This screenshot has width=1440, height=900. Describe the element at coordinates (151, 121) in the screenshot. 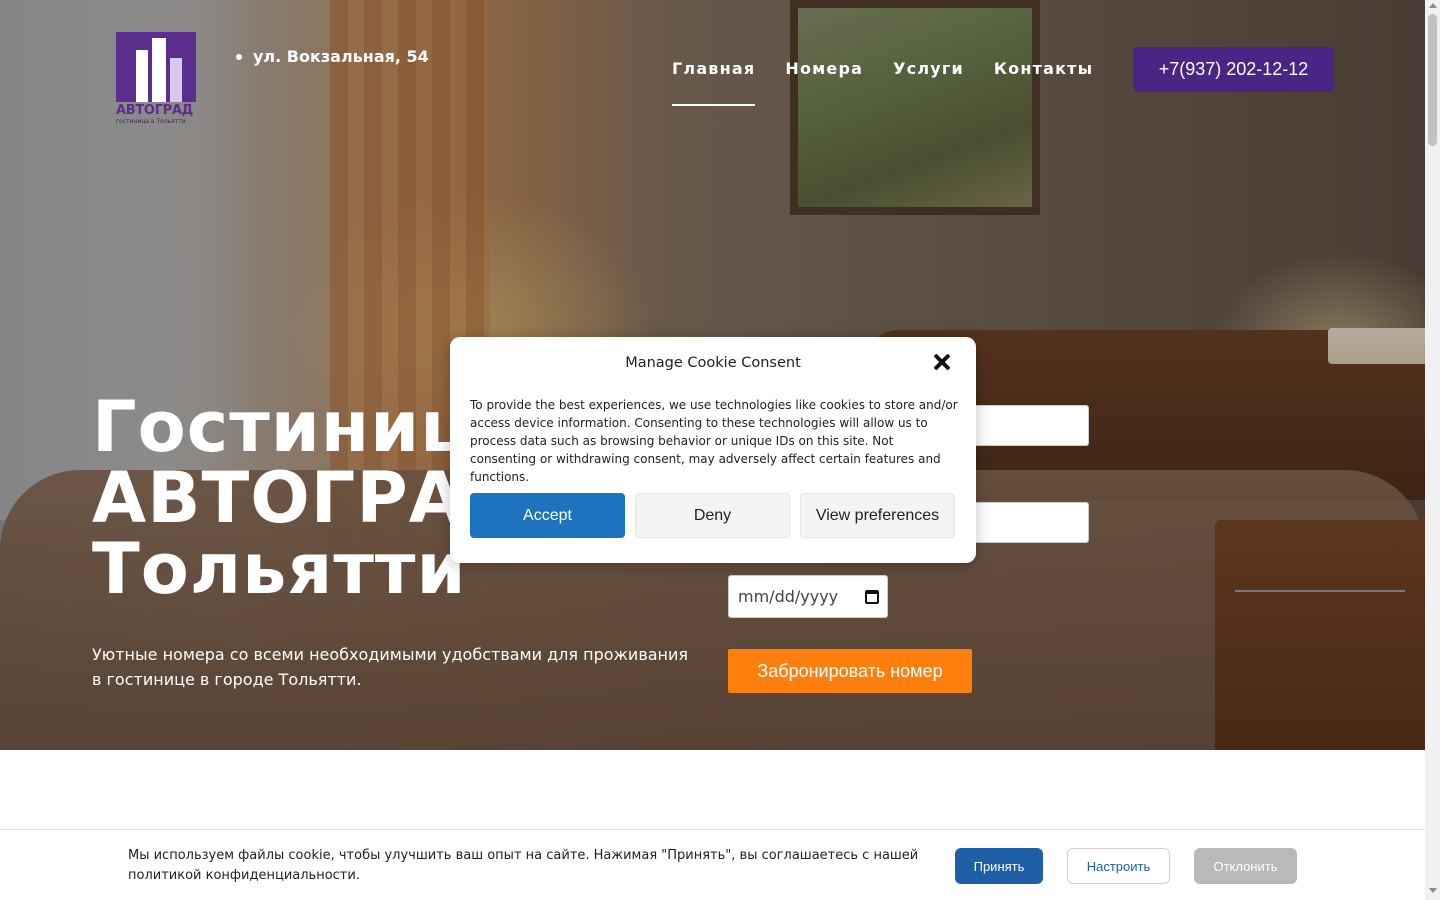

I see `logo-subtitle: гостиница в Тольятти` at that location.